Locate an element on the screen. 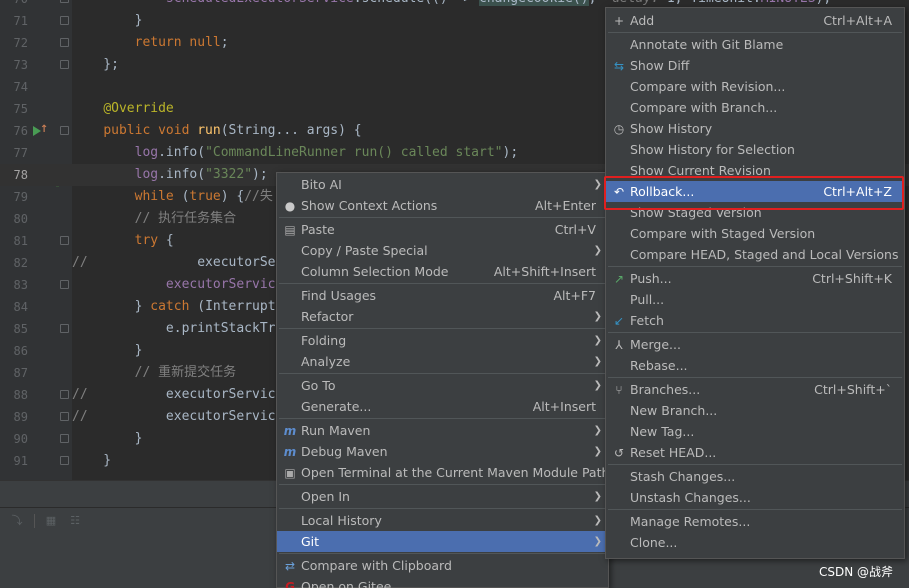 This screenshot has width=909, height=588. git-rollback: ↶ Rollback... Ctrl+Alt+Z is located at coordinates (755, 191).